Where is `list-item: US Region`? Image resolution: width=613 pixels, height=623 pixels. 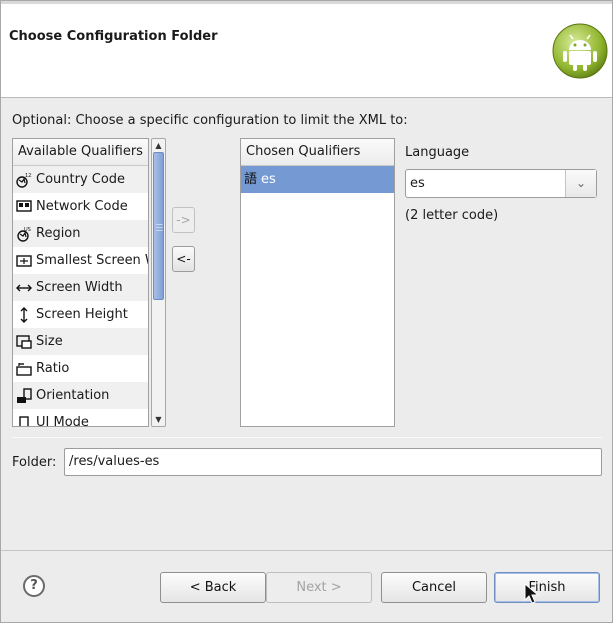 list-item: US Region is located at coordinates (80, 233).